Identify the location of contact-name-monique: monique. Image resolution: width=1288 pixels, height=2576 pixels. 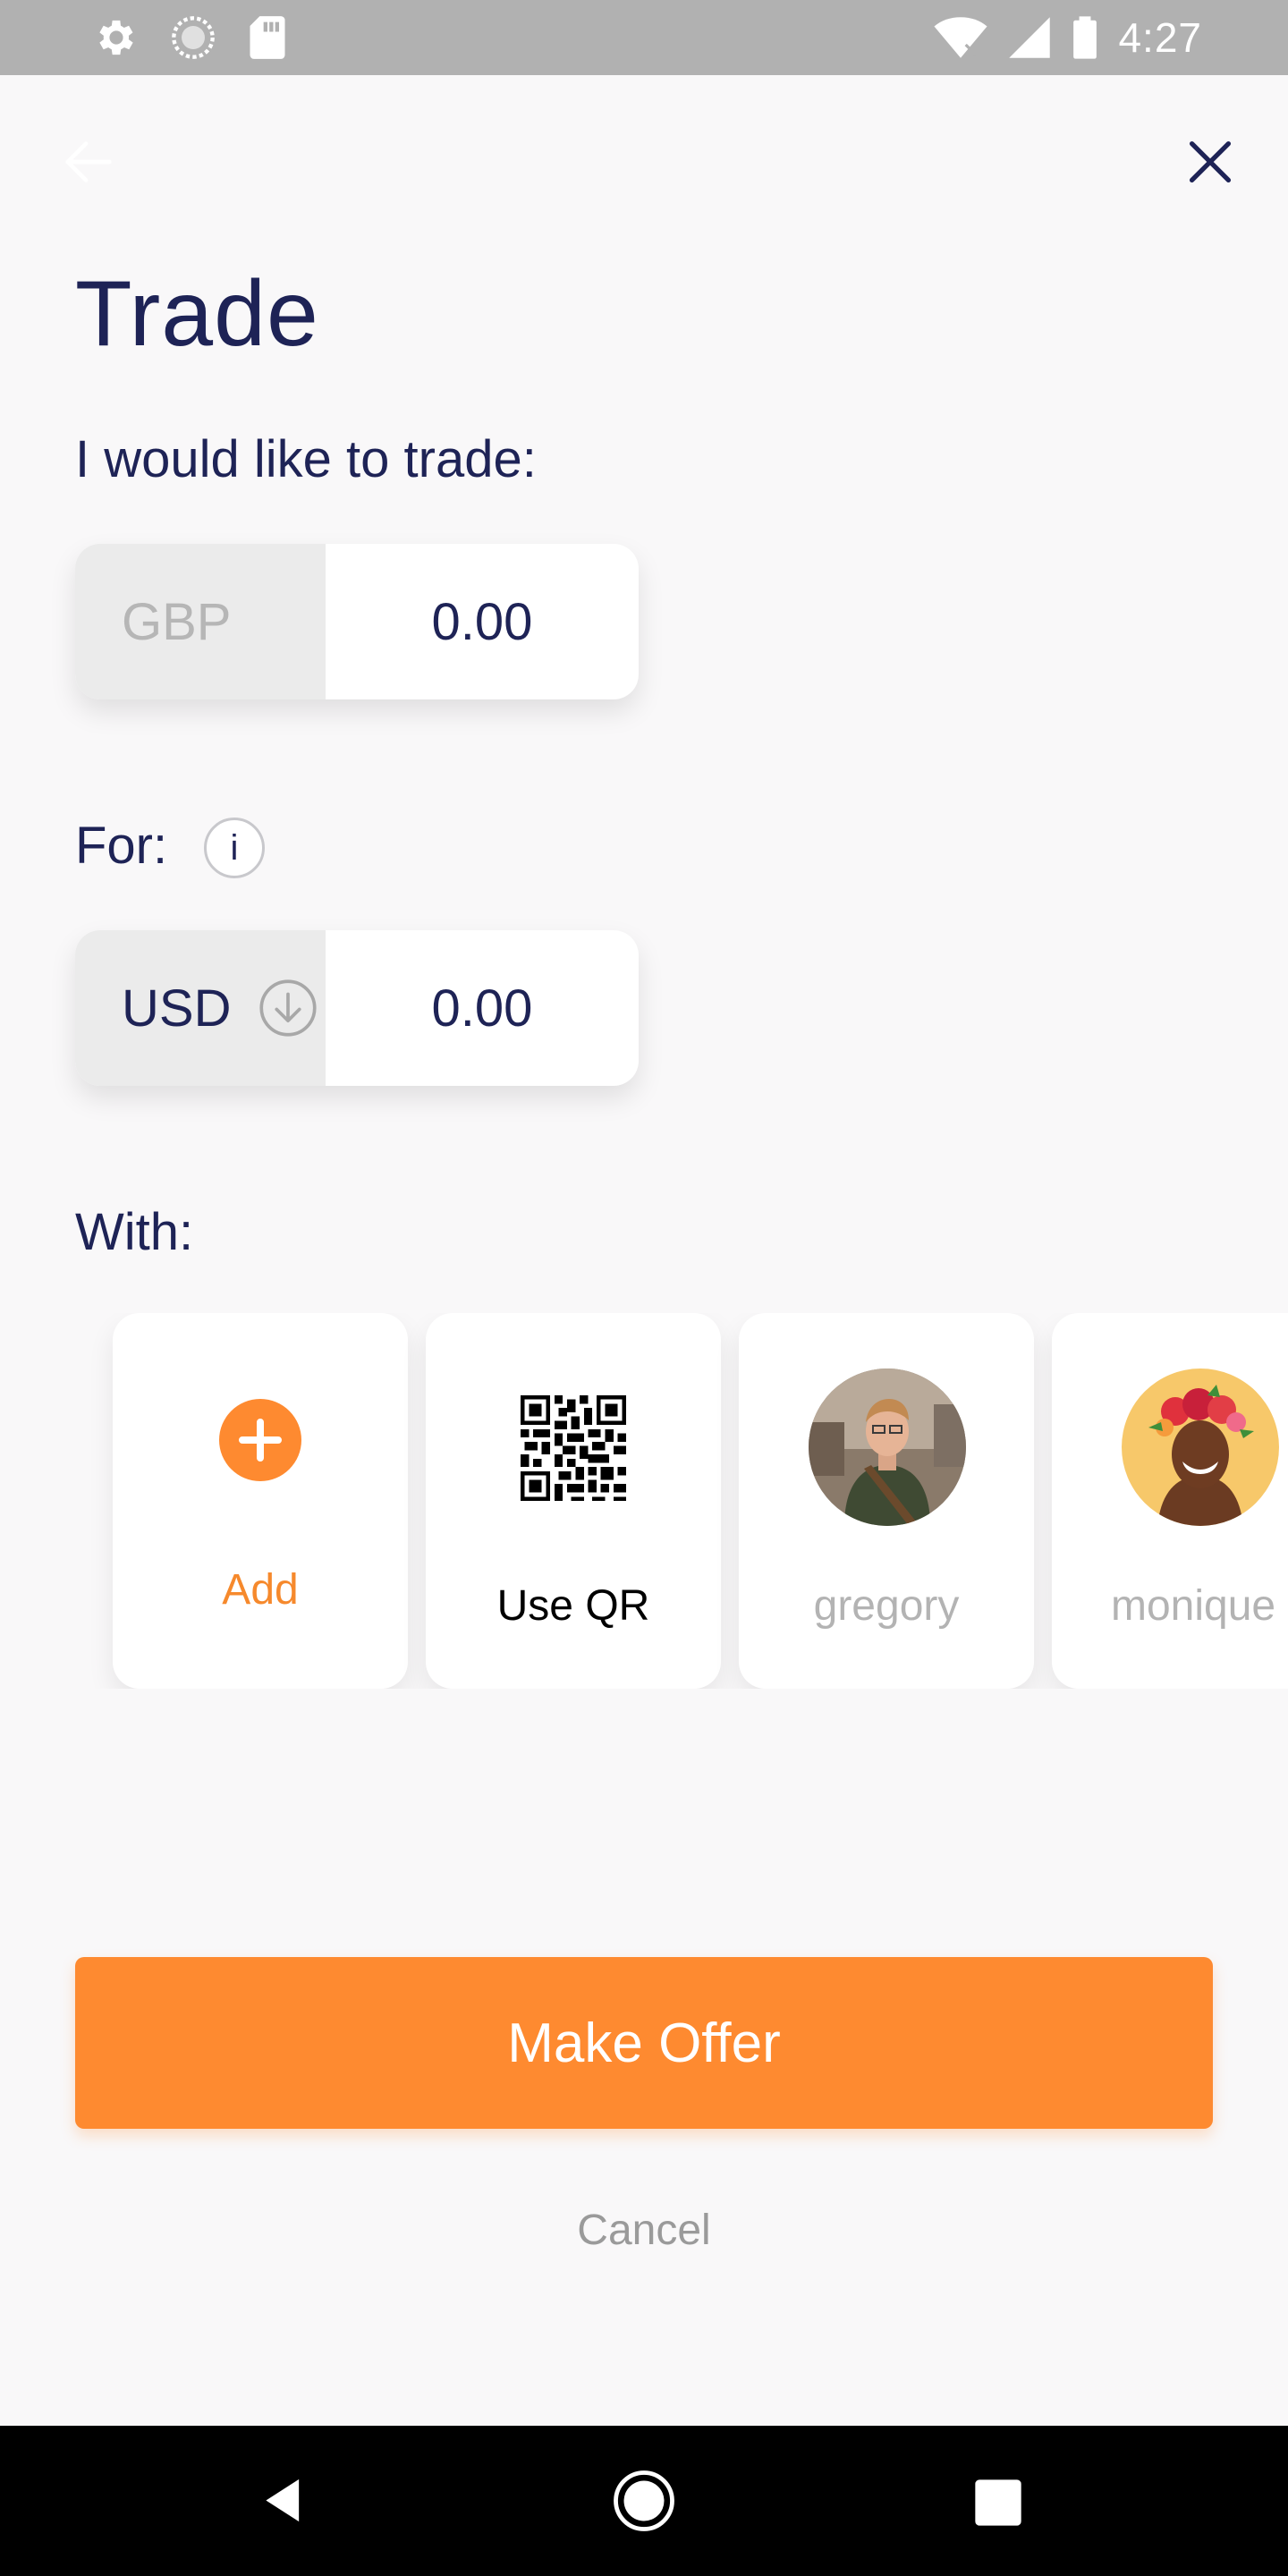
(1193, 1606).